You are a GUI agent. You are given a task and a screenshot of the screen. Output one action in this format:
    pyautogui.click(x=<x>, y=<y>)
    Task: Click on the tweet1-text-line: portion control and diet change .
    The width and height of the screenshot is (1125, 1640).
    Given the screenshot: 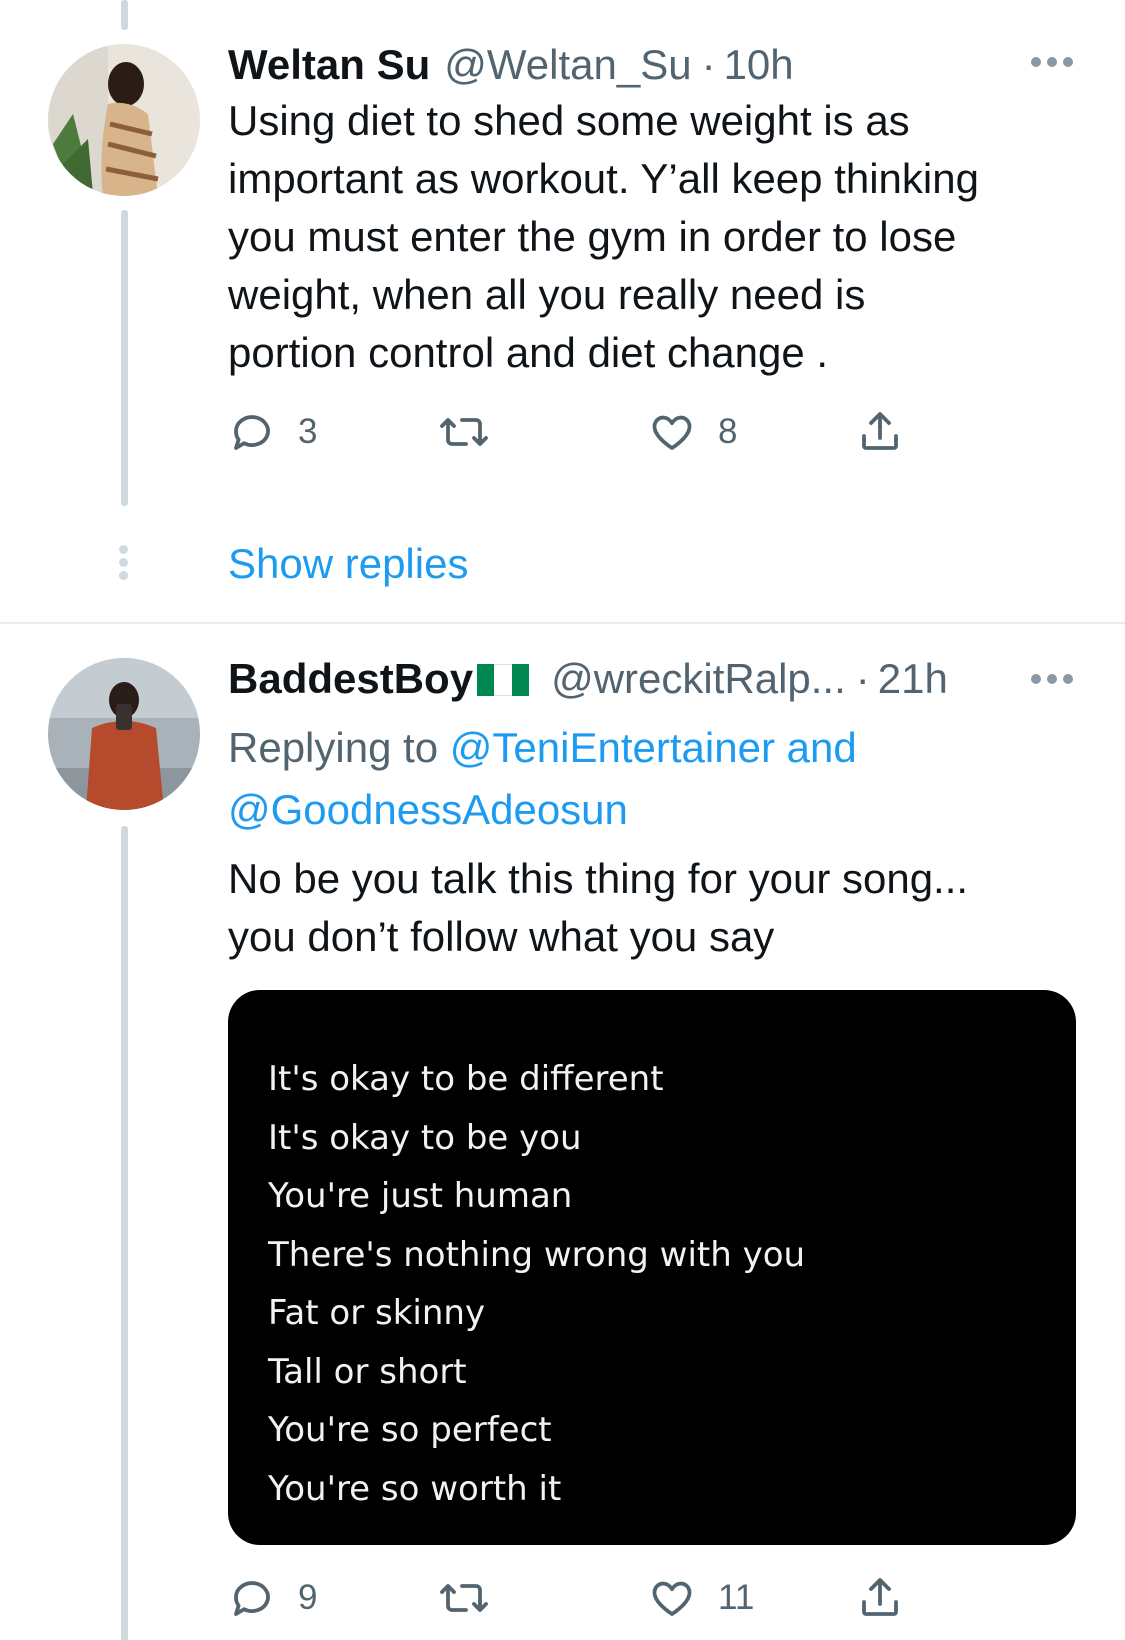 What is the action you would take?
    pyautogui.click(x=528, y=352)
    